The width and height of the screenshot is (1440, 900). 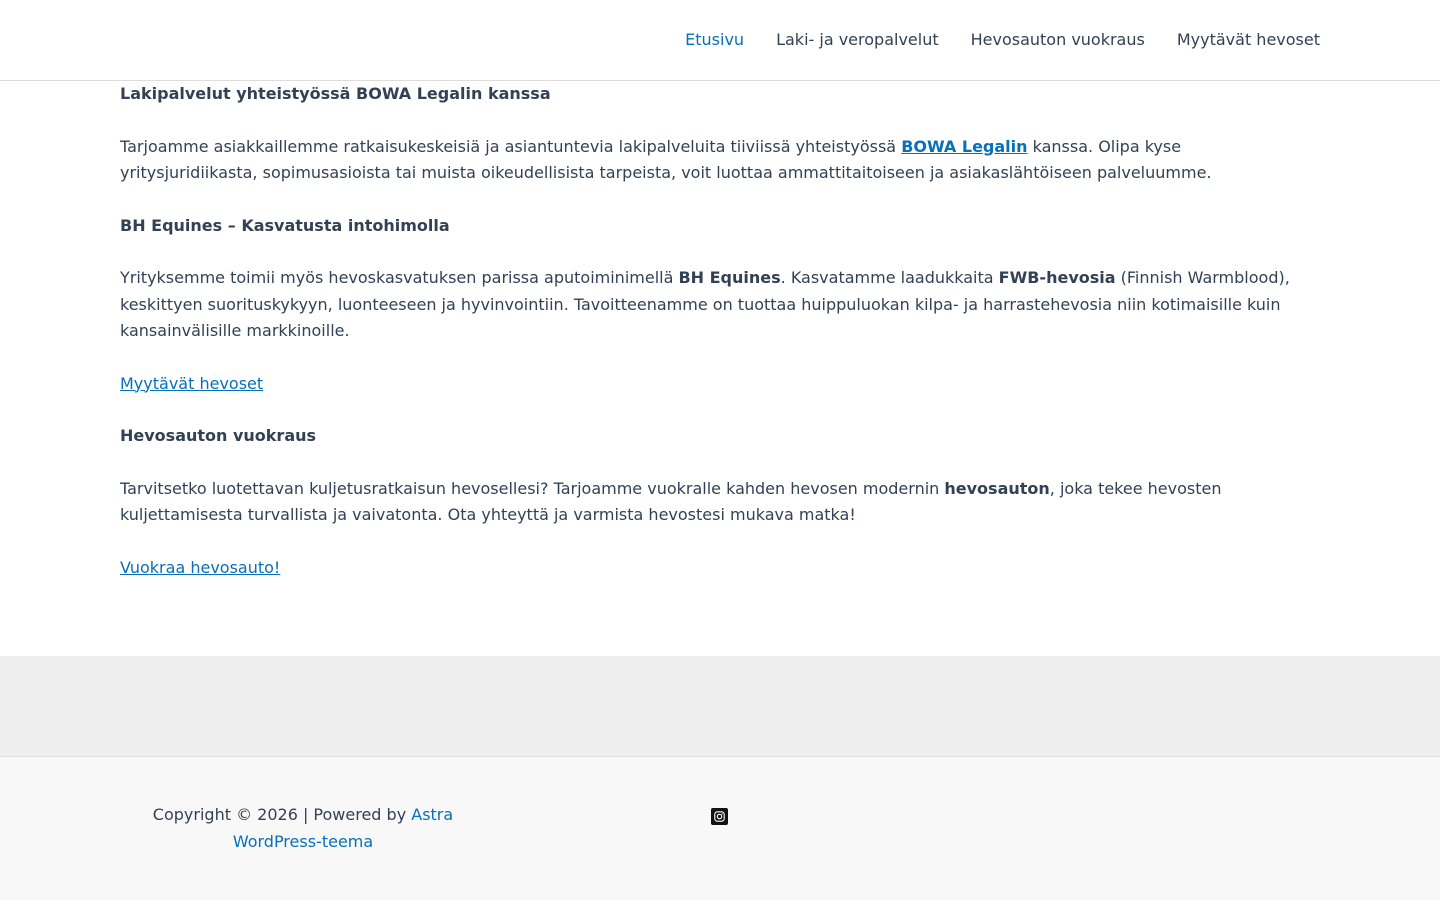 I want to click on nav-item-hevosauton-vuokraus: Hevosauton vuokraus, so click(x=1058, y=40).